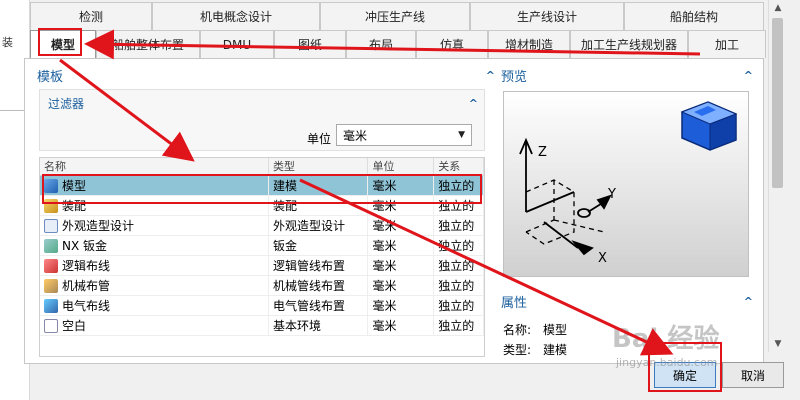  What do you see at coordinates (319, 225) in the screenshot?
I see `cell-type: 外观造型设计` at bounding box center [319, 225].